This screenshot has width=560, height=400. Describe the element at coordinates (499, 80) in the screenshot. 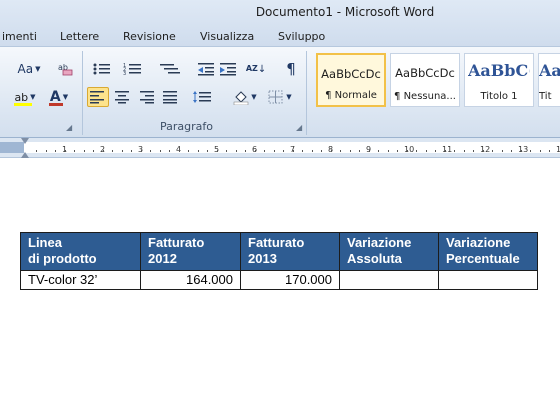

I see `style-titolo-1: AaBbC( Titolo 1` at that location.